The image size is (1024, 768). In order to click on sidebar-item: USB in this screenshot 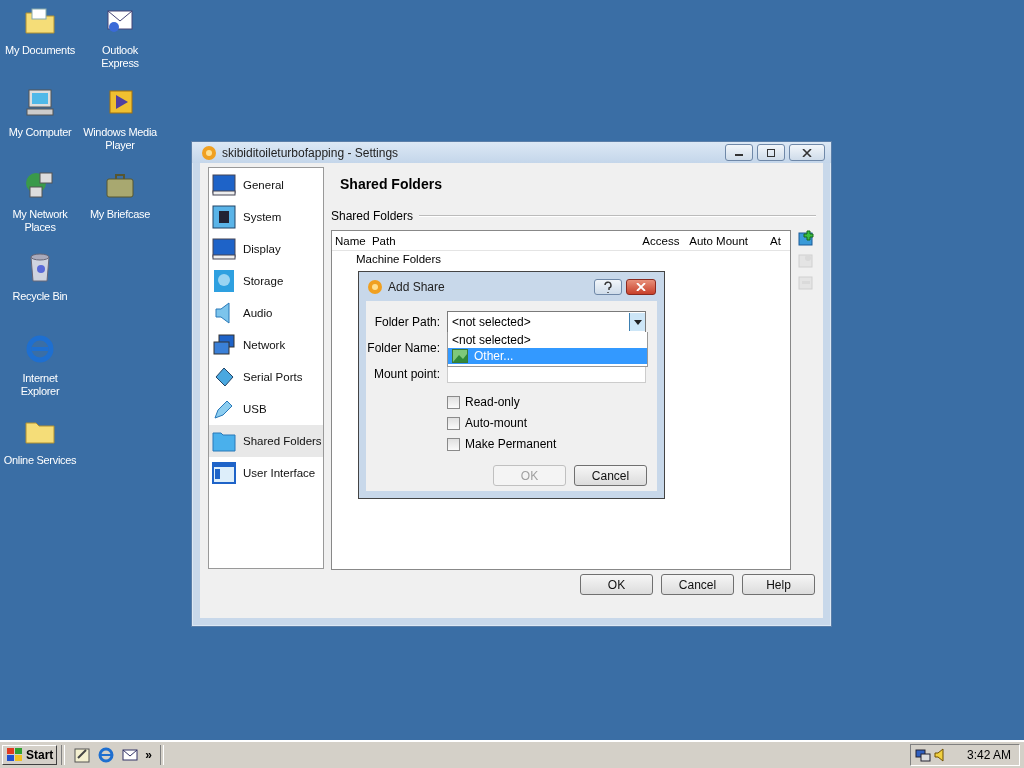, I will do `click(266, 409)`.